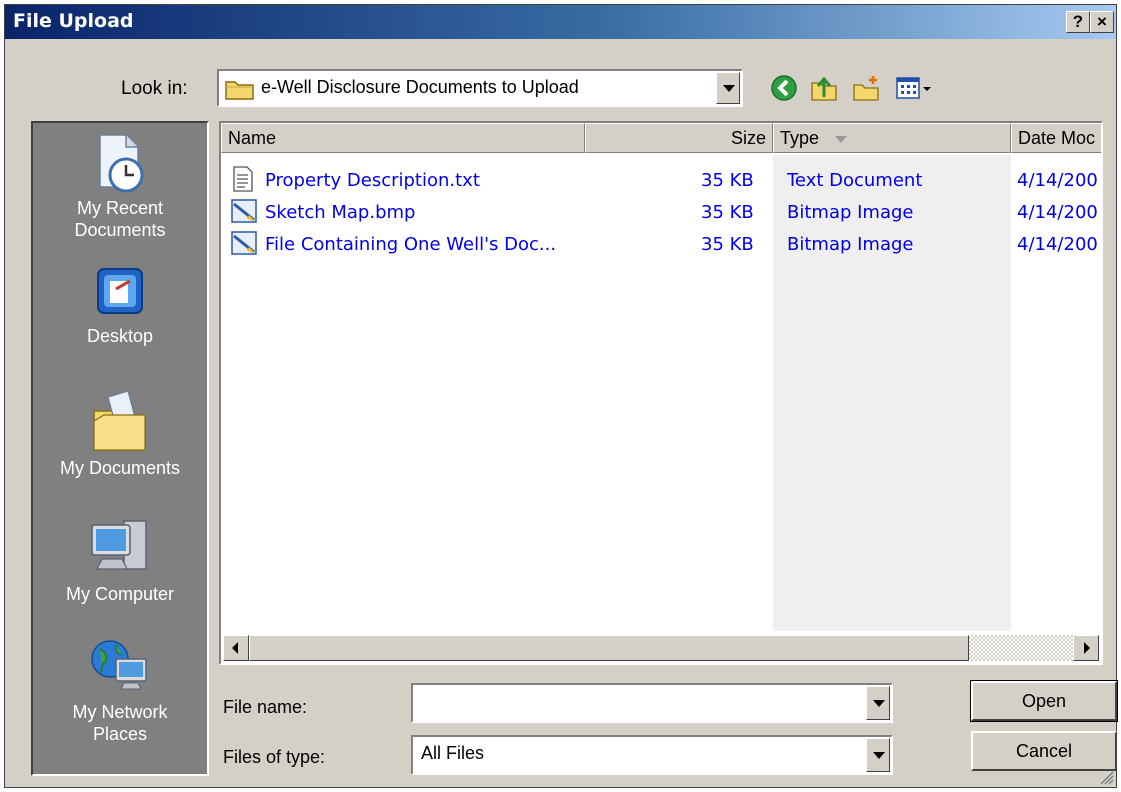 This screenshot has width=1121, height=792. I want to click on place-label: My Computer, so click(120, 594).